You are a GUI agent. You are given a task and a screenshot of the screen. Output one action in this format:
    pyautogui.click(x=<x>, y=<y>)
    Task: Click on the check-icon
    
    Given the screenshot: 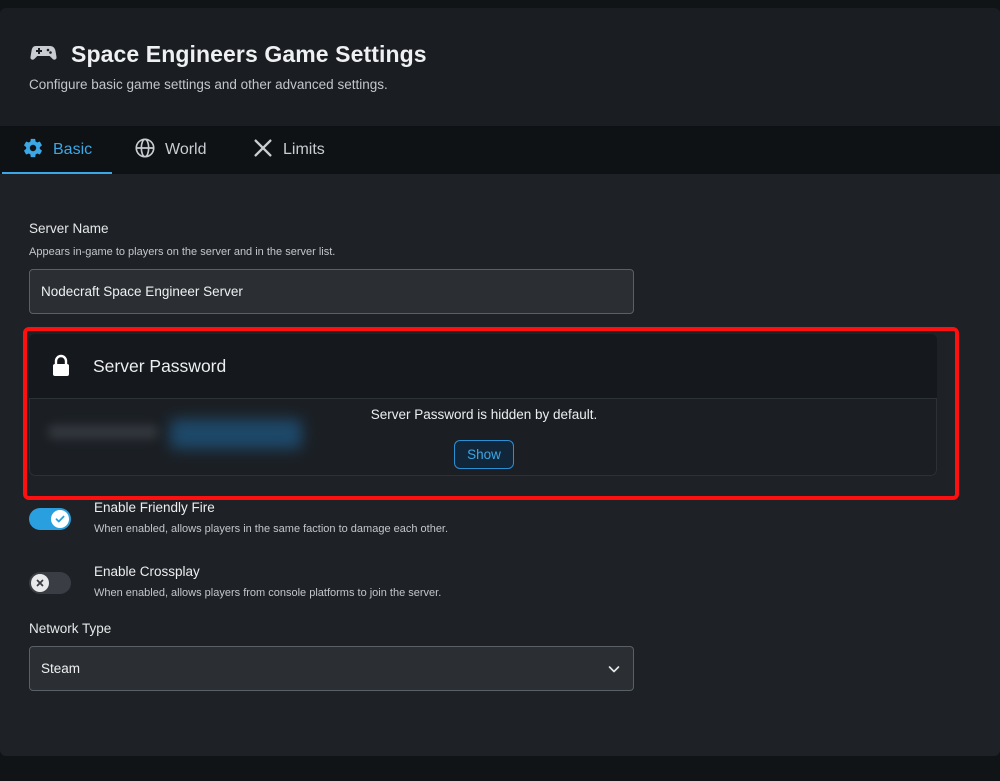 What is the action you would take?
    pyautogui.click(x=60, y=519)
    